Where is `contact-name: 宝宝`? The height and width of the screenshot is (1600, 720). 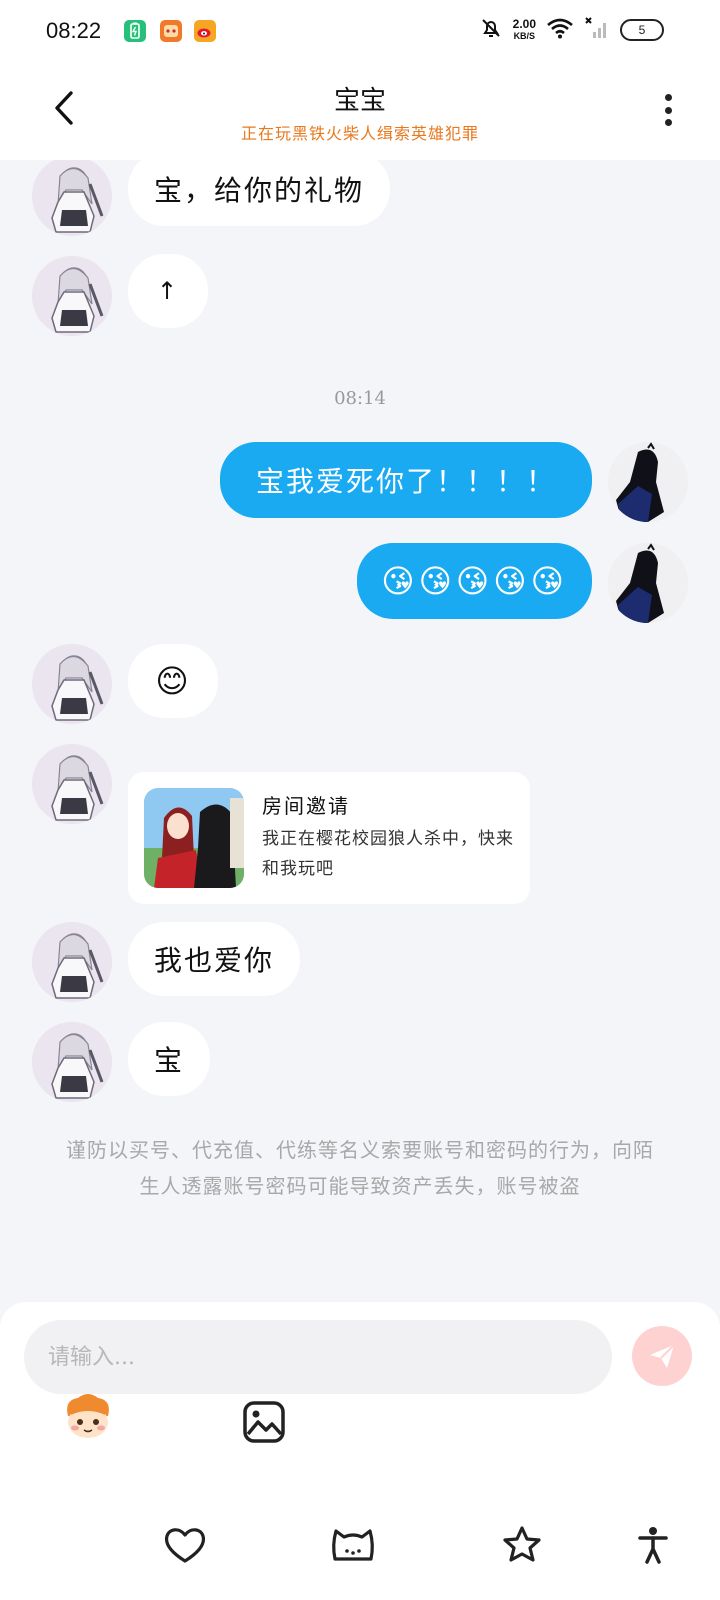
contact-name: 宝宝 is located at coordinates (359, 101).